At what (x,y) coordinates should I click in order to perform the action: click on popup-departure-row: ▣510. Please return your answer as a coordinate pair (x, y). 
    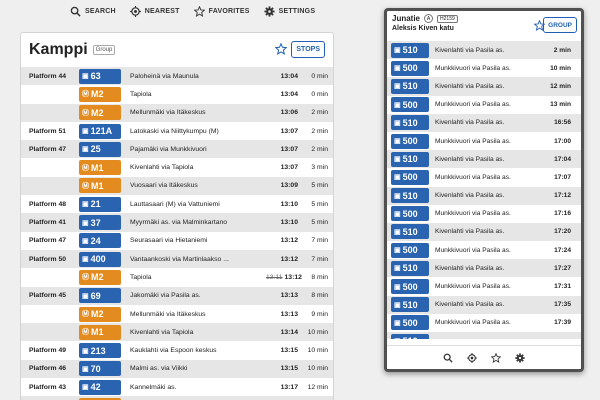
    Looking at the image, I should click on (484, 335).